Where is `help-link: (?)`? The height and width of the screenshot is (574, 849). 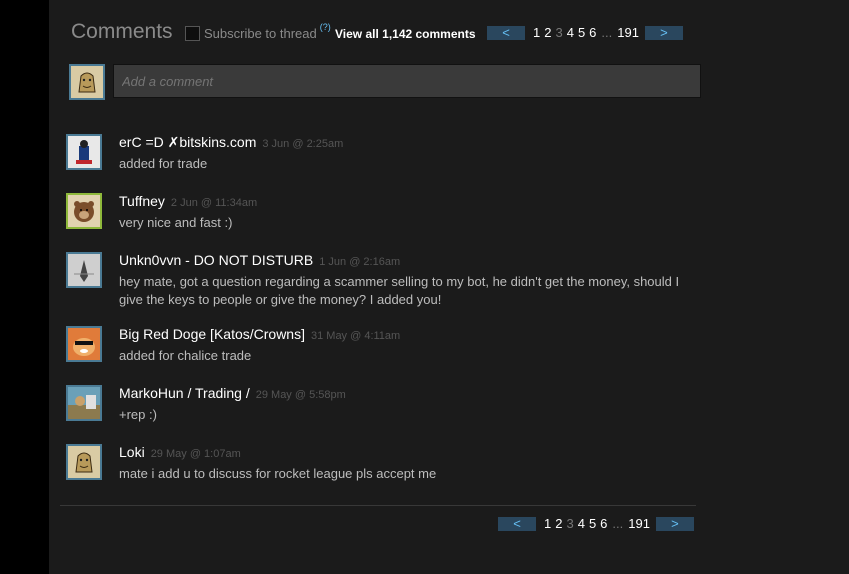
help-link: (?) is located at coordinates (325, 27).